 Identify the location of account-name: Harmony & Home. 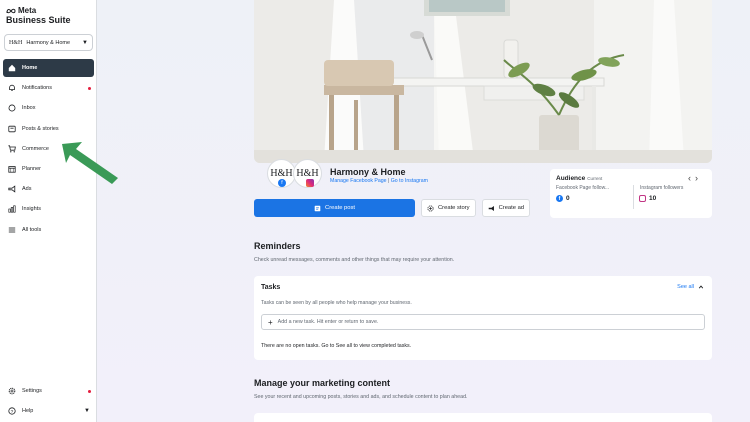
(48, 42).